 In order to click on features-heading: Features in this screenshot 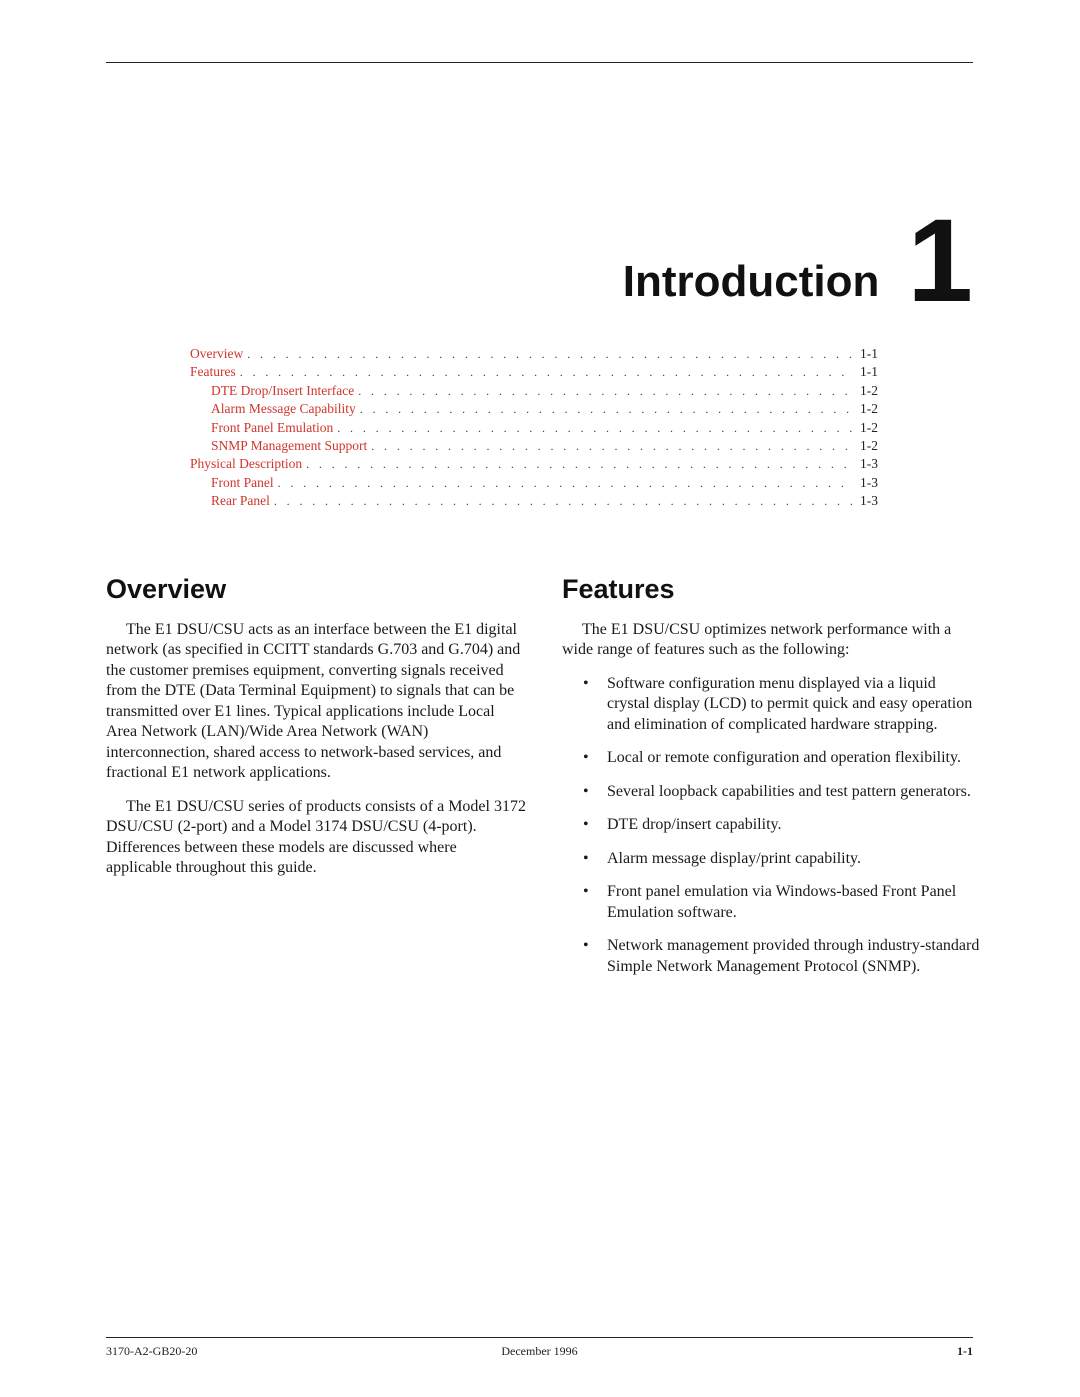, I will do `click(618, 589)`.